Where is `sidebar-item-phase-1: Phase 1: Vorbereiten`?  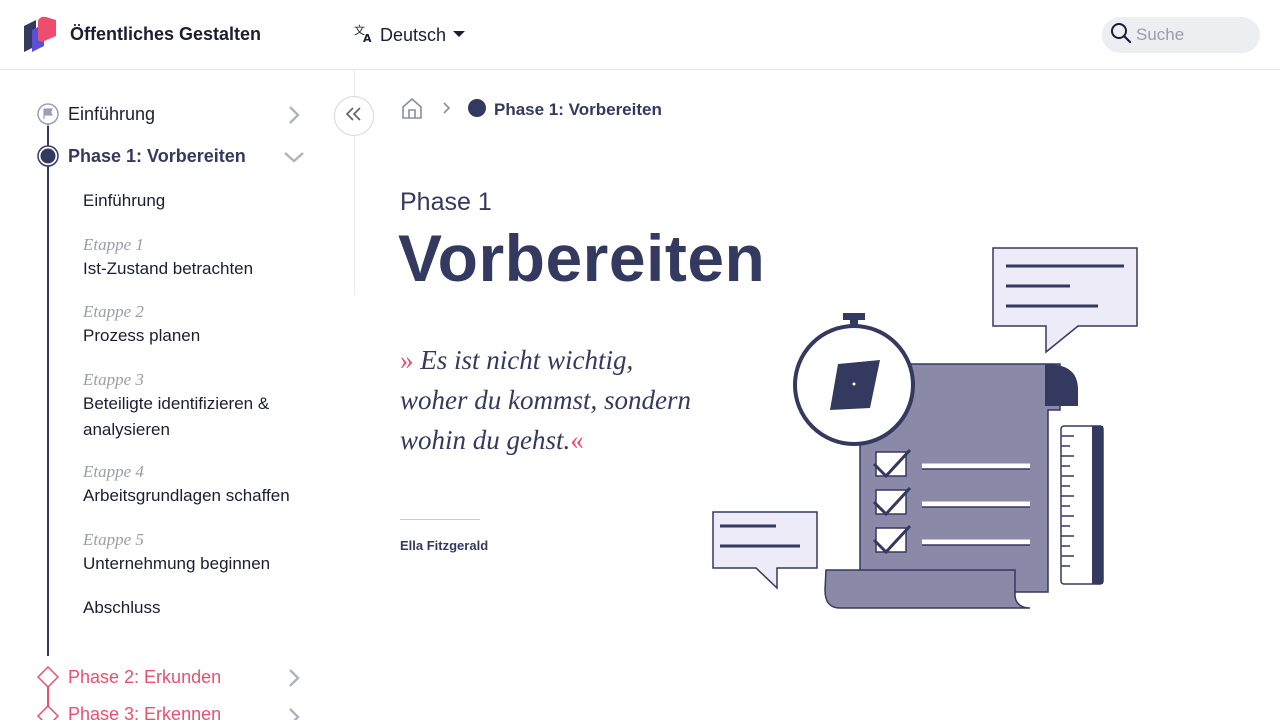
sidebar-item-phase-1: Phase 1: Vorbereiten is located at coordinates (165, 156).